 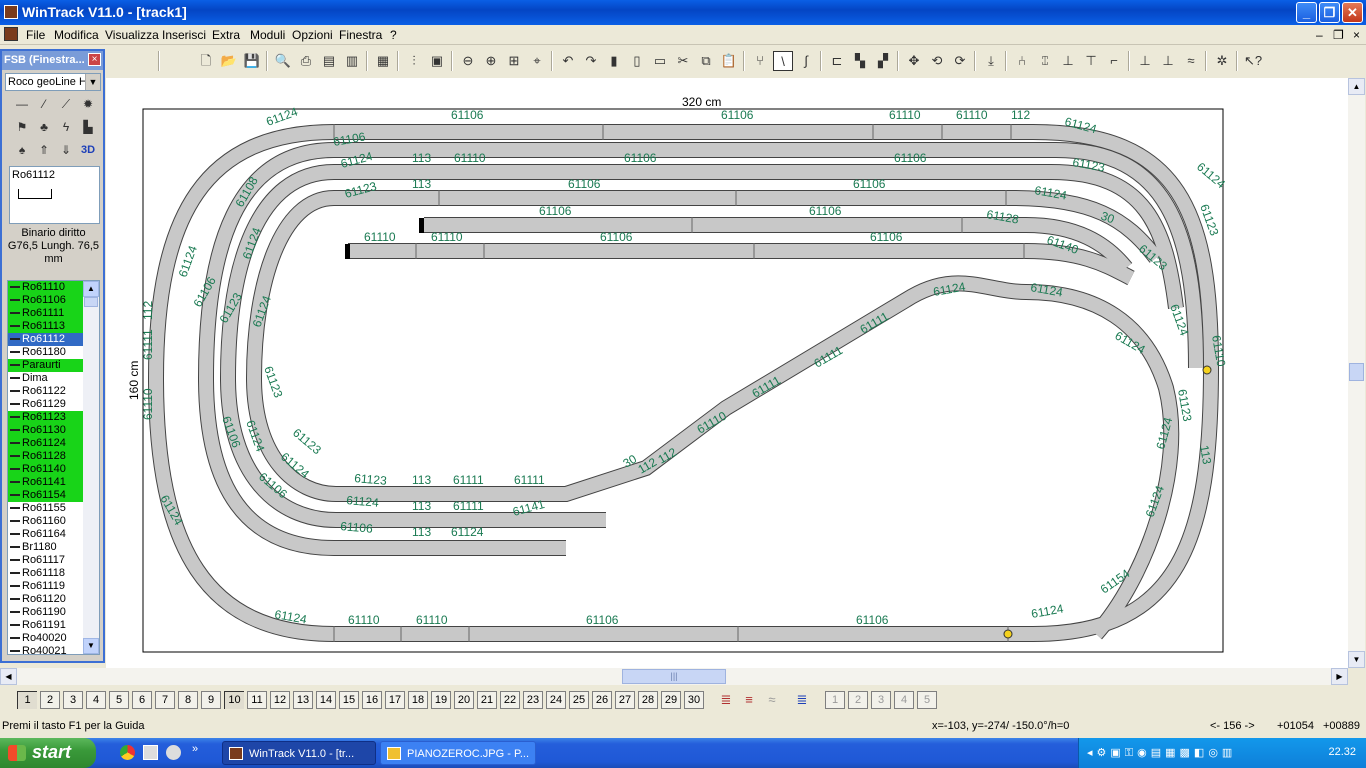 I want to click on menu-visualizza: Visualizza, so click(x=132, y=35).